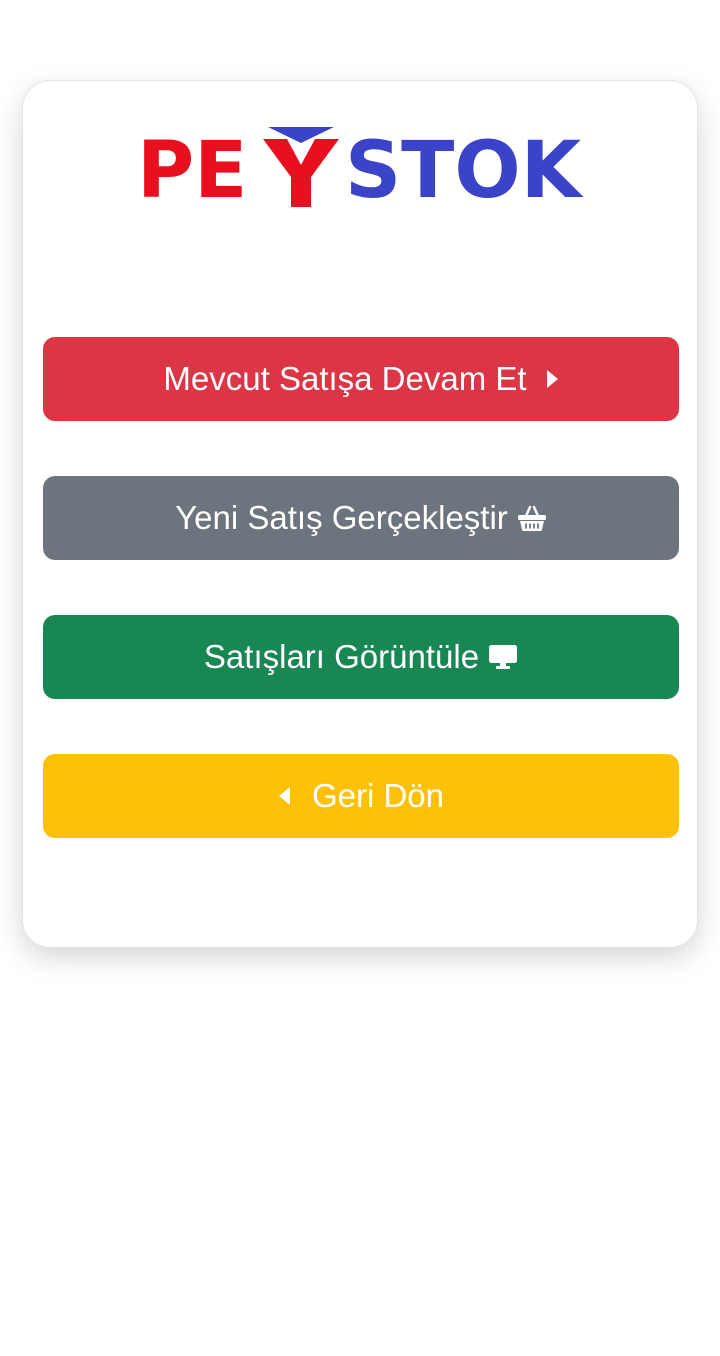 The height and width of the screenshot is (1356, 720). I want to click on caret-right-icon, so click(552, 379).